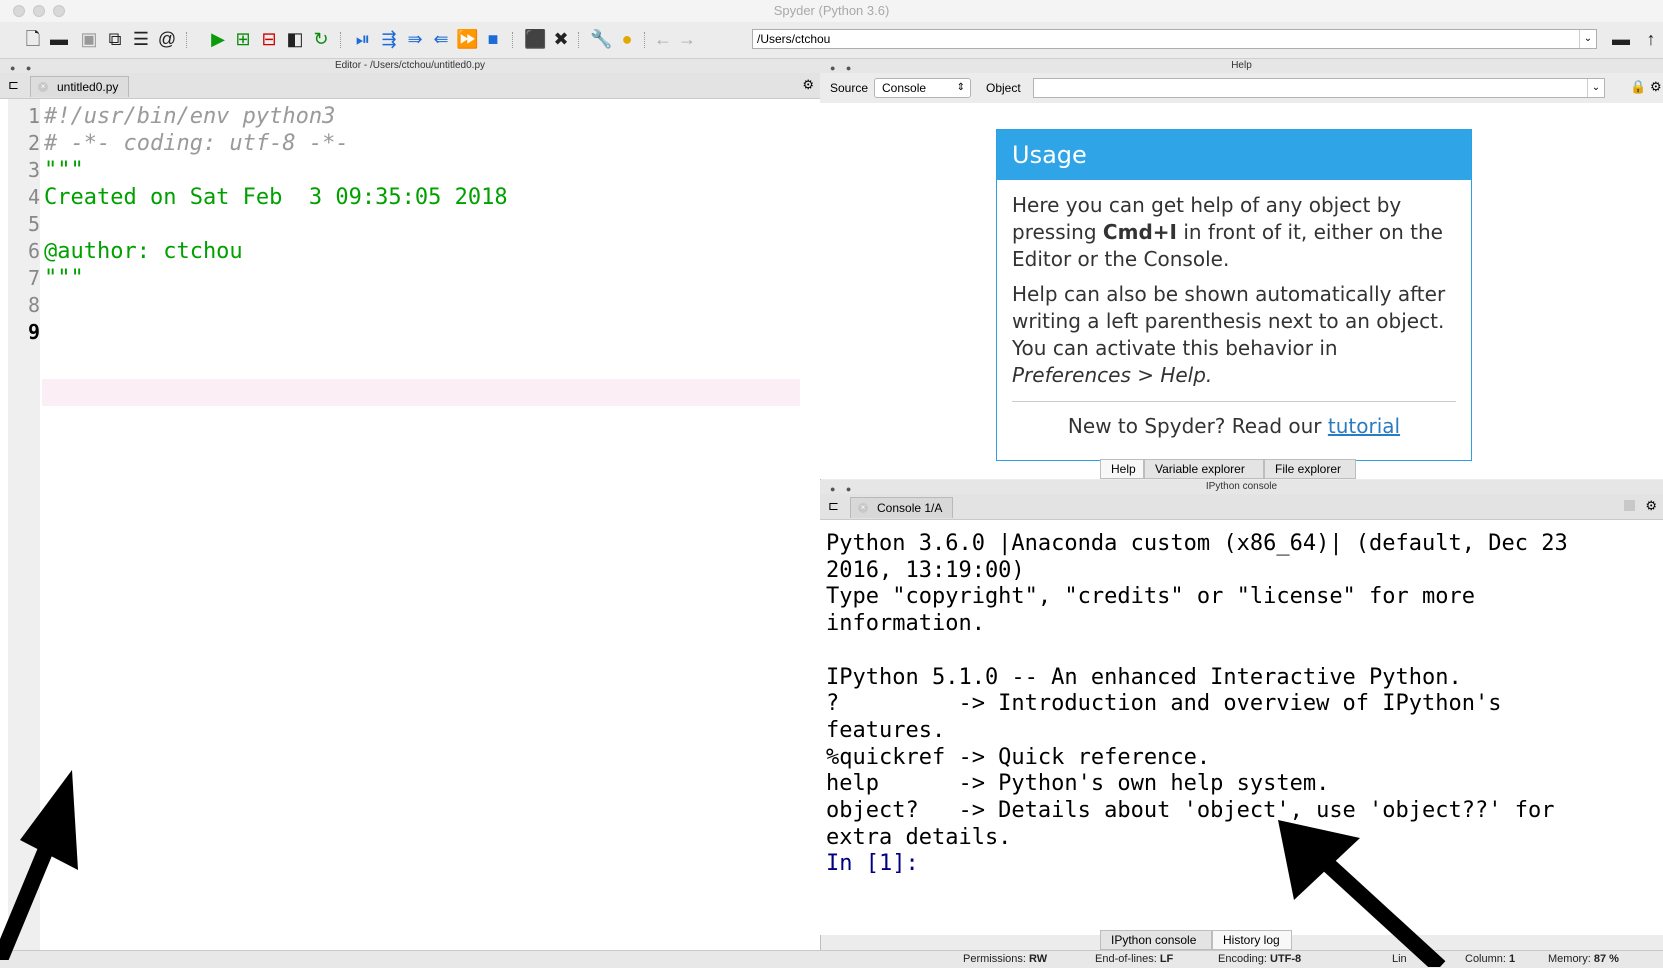 The image size is (1663, 968). Describe the element at coordinates (39, 865) in the screenshot. I see `annotation-arrow-left` at that location.